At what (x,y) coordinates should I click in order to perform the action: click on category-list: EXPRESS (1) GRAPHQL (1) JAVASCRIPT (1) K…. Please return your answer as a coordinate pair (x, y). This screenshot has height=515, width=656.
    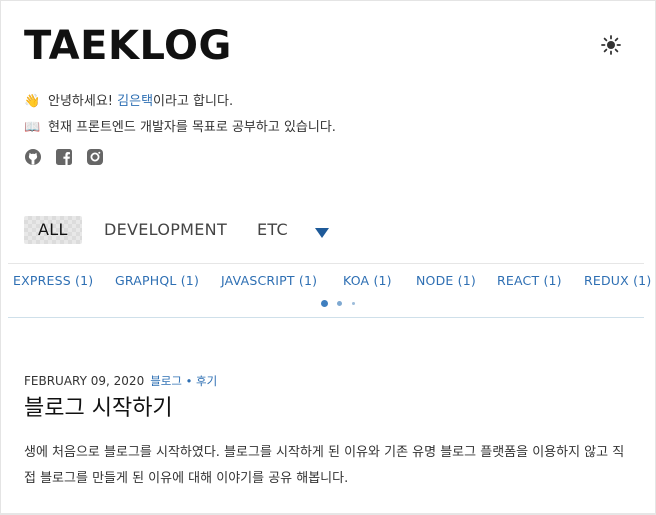
    Looking at the image, I should click on (328, 283).